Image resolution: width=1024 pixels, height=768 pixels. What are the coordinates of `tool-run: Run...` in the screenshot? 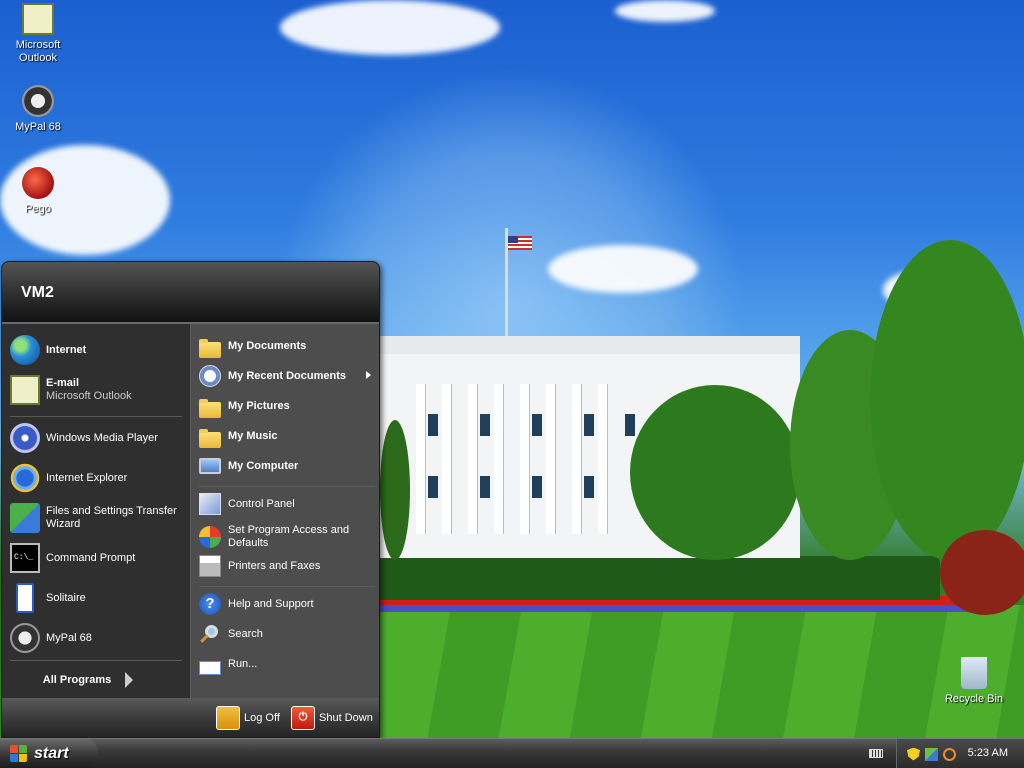 It's located at (288, 664).